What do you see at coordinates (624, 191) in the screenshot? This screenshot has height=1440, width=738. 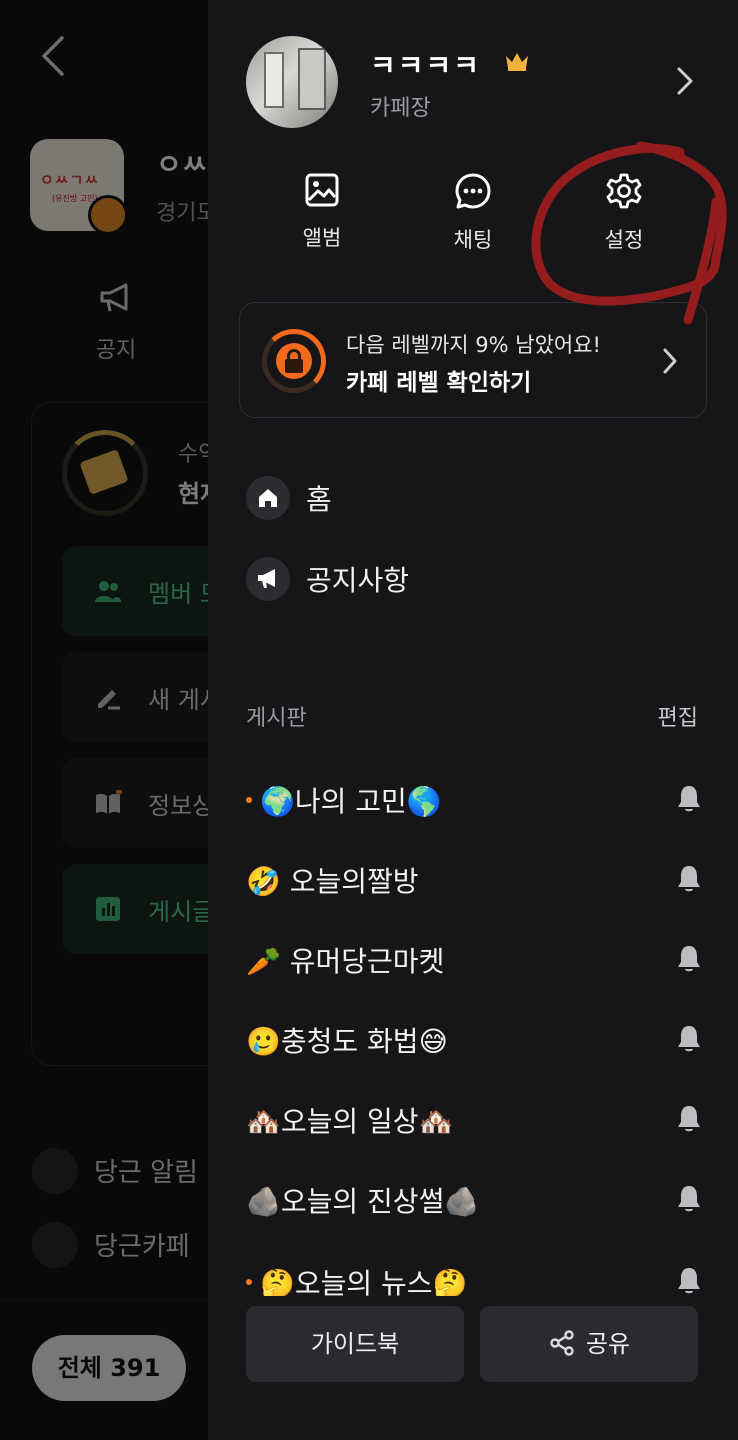 I see `gear-icon` at bounding box center [624, 191].